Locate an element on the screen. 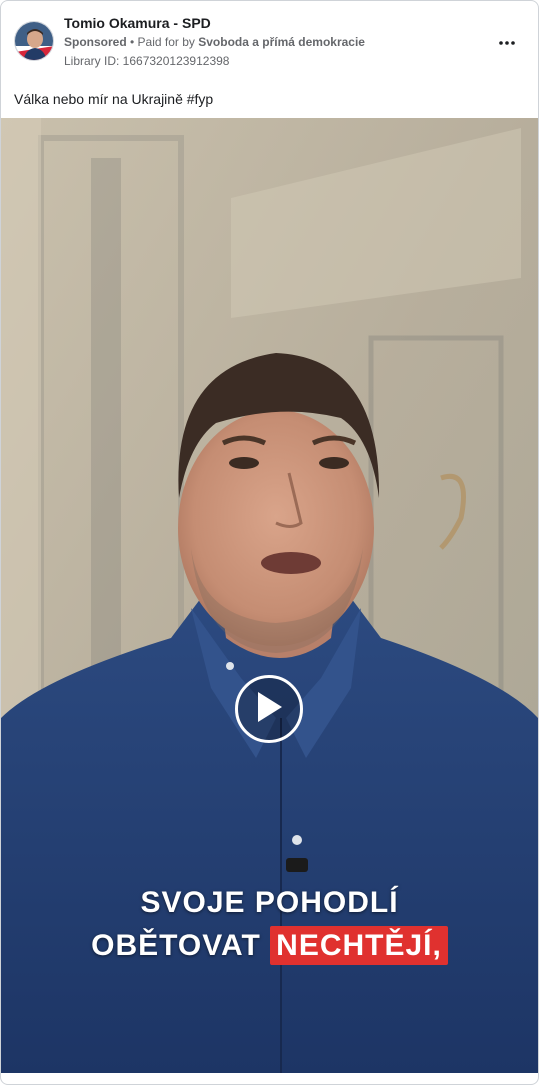 The height and width of the screenshot is (1085, 539). more-options-button is located at coordinates (507, 41).